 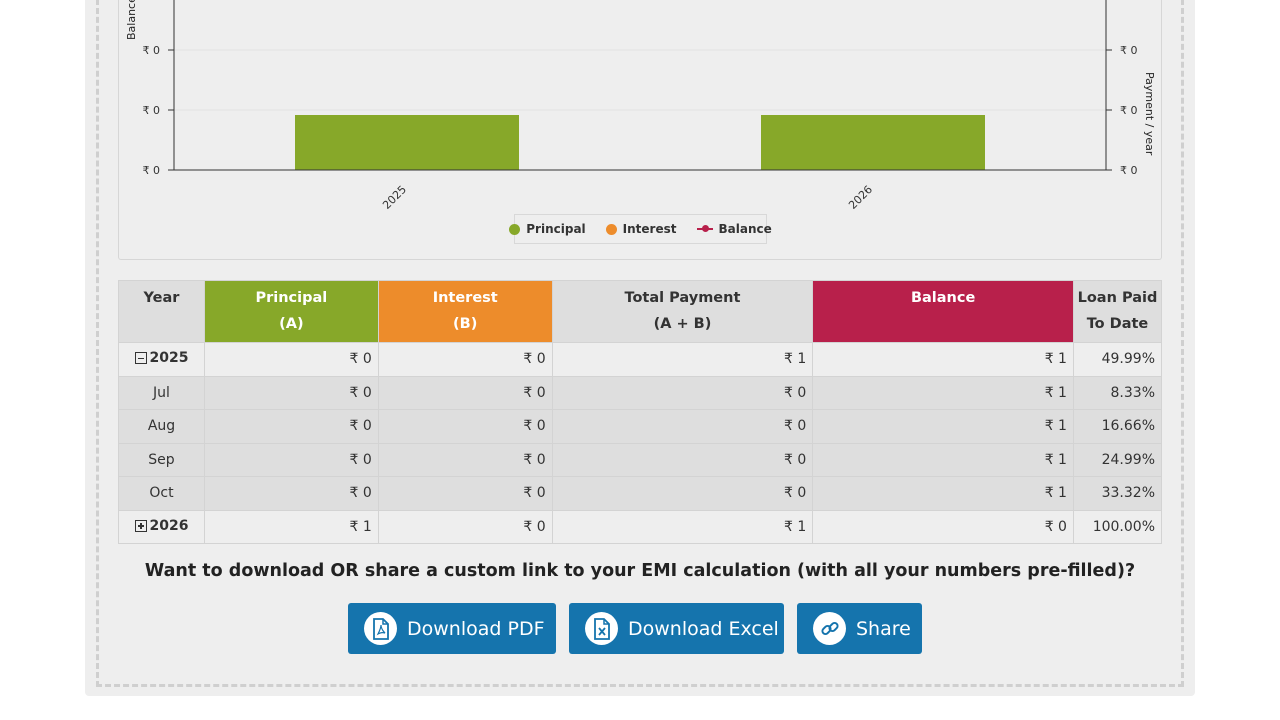 I want to click on table-cell: 100.00%, so click(x=1117, y=526).